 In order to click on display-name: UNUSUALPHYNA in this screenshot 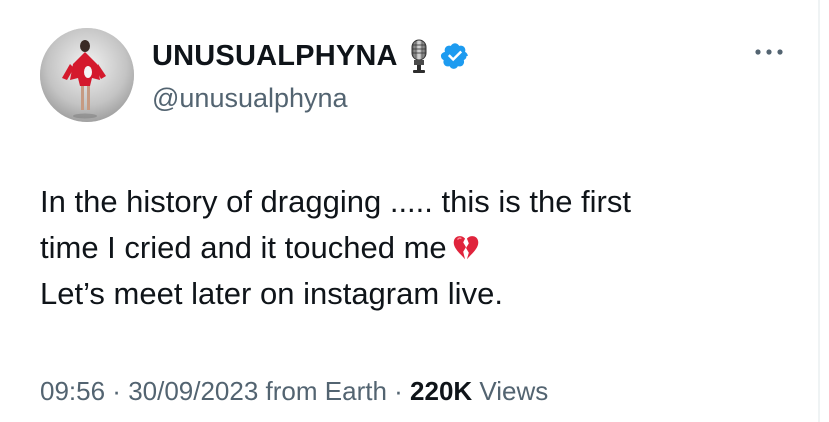, I will do `click(275, 56)`.